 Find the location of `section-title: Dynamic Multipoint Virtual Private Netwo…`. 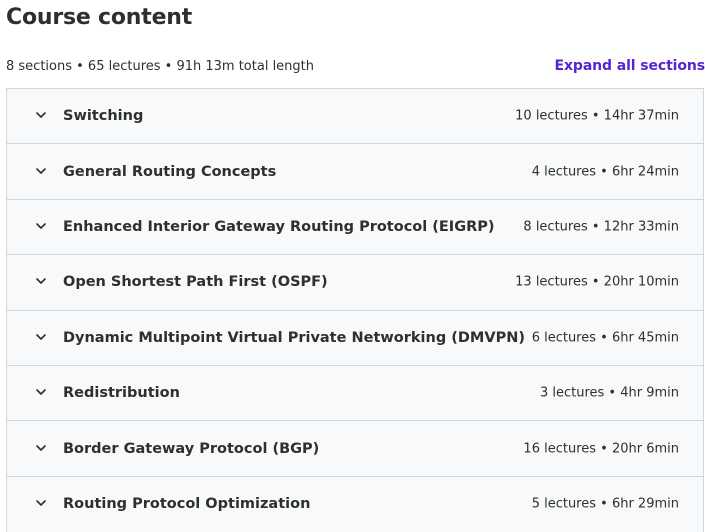

section-title: Dynamic Multipoint Virtual Private Netwo… is located at coordinates (294, 337).